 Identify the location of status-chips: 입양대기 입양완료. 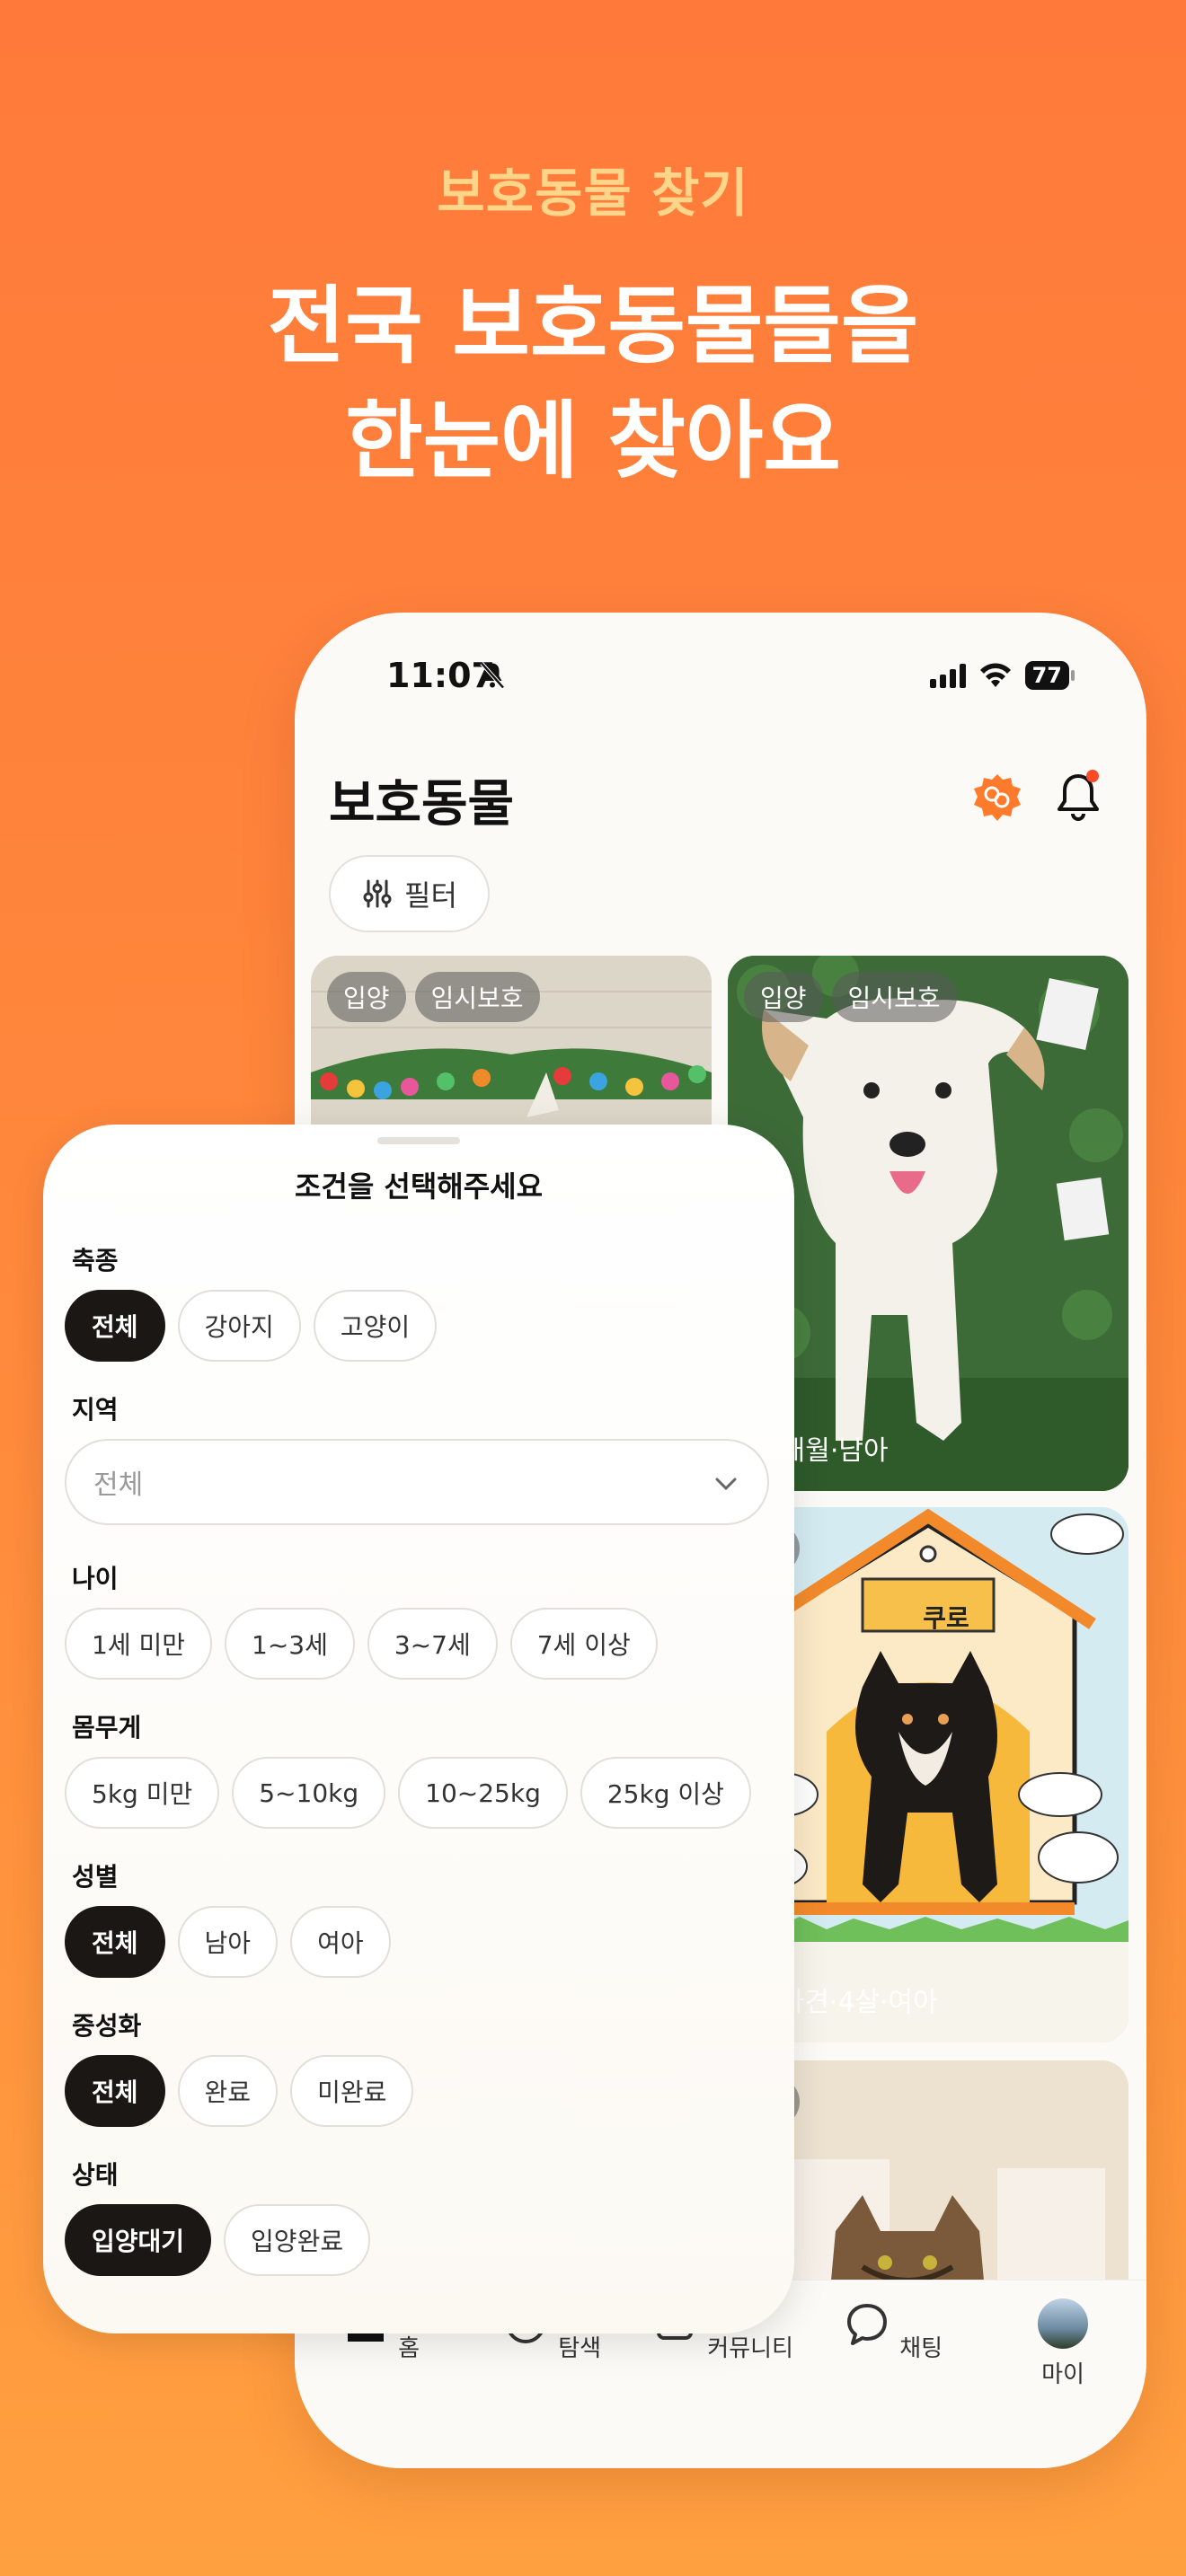
(218, 2240).